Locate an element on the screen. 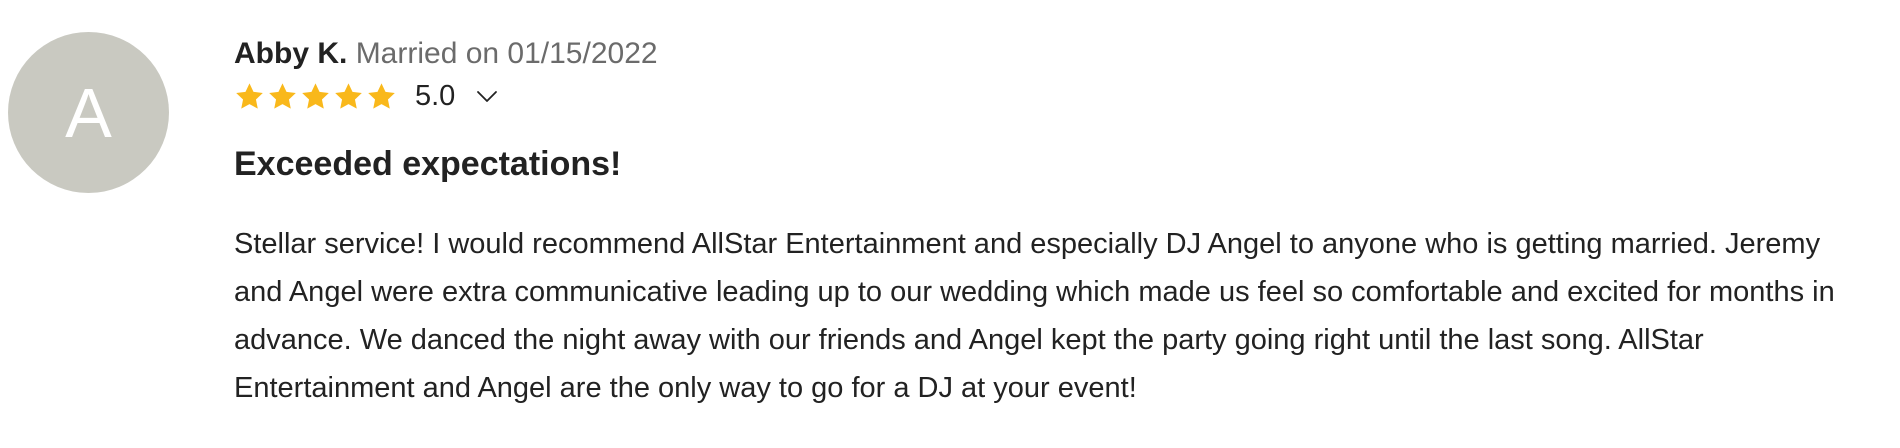 This screenshot has width=1900, height=448. rating-row: 5.0 is located at coordinates (1054, 96).